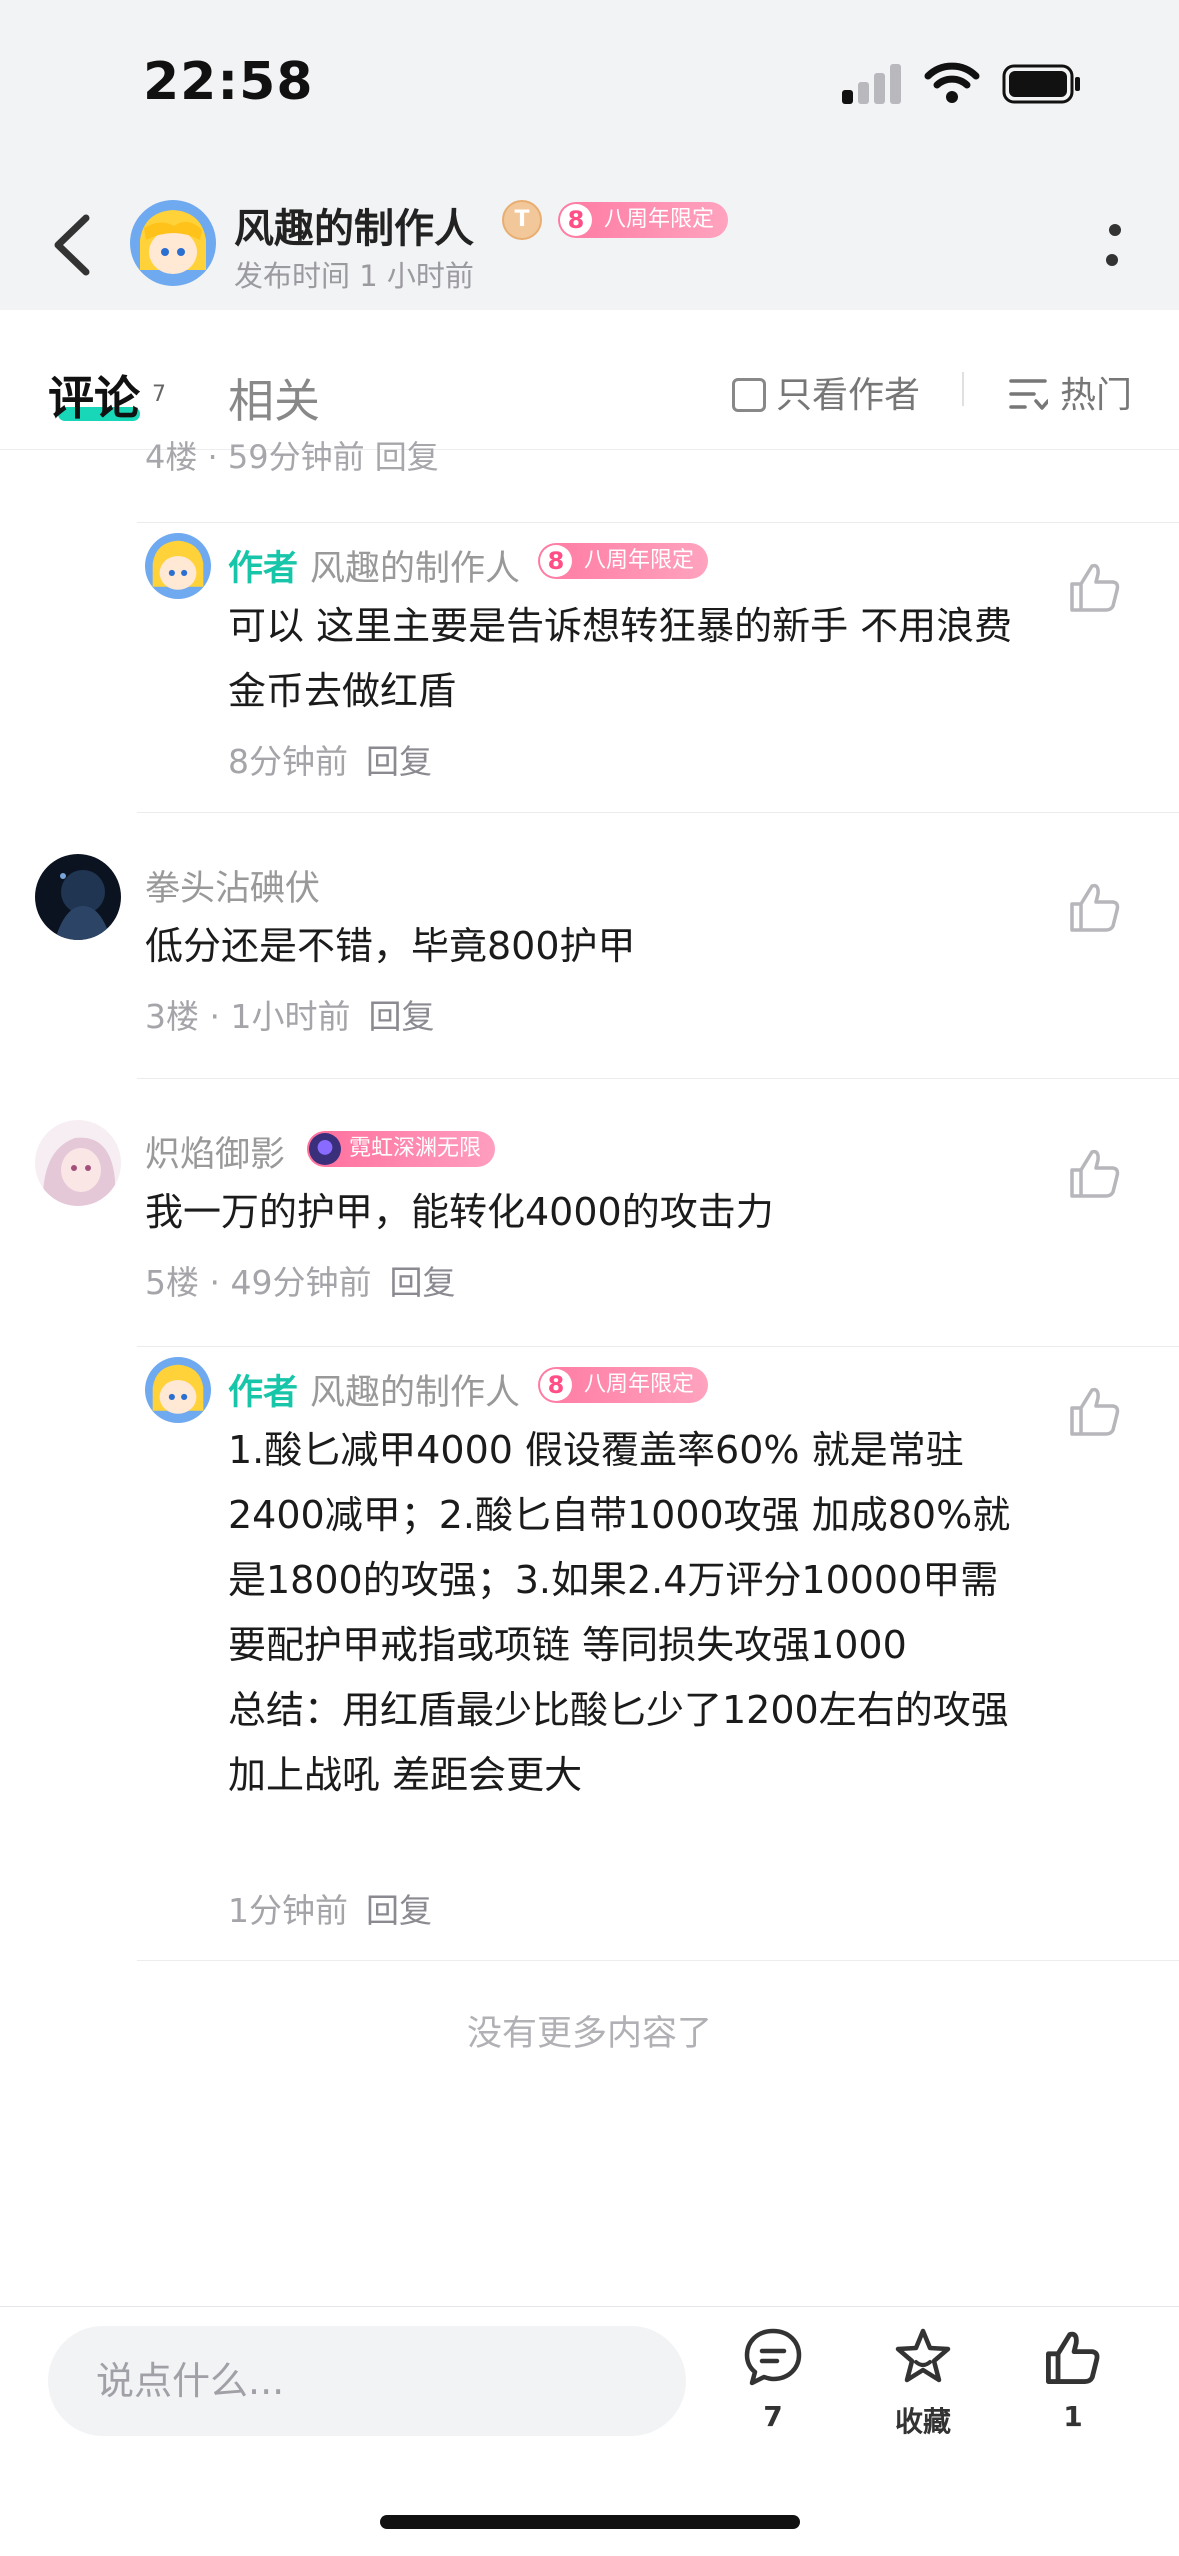  Describe the element at coordinates (590, 2522) in the screenshot. I see `home-indicator` at that location.